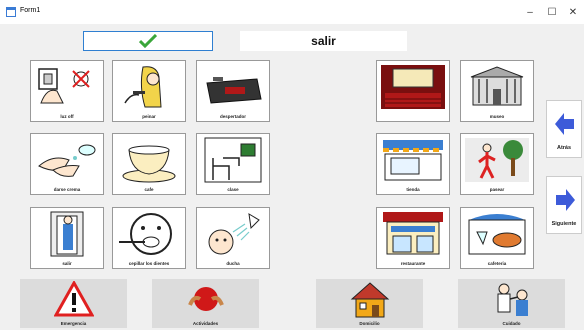  I want to click on card-cafeteria: cafeteria, so click(497, 238).